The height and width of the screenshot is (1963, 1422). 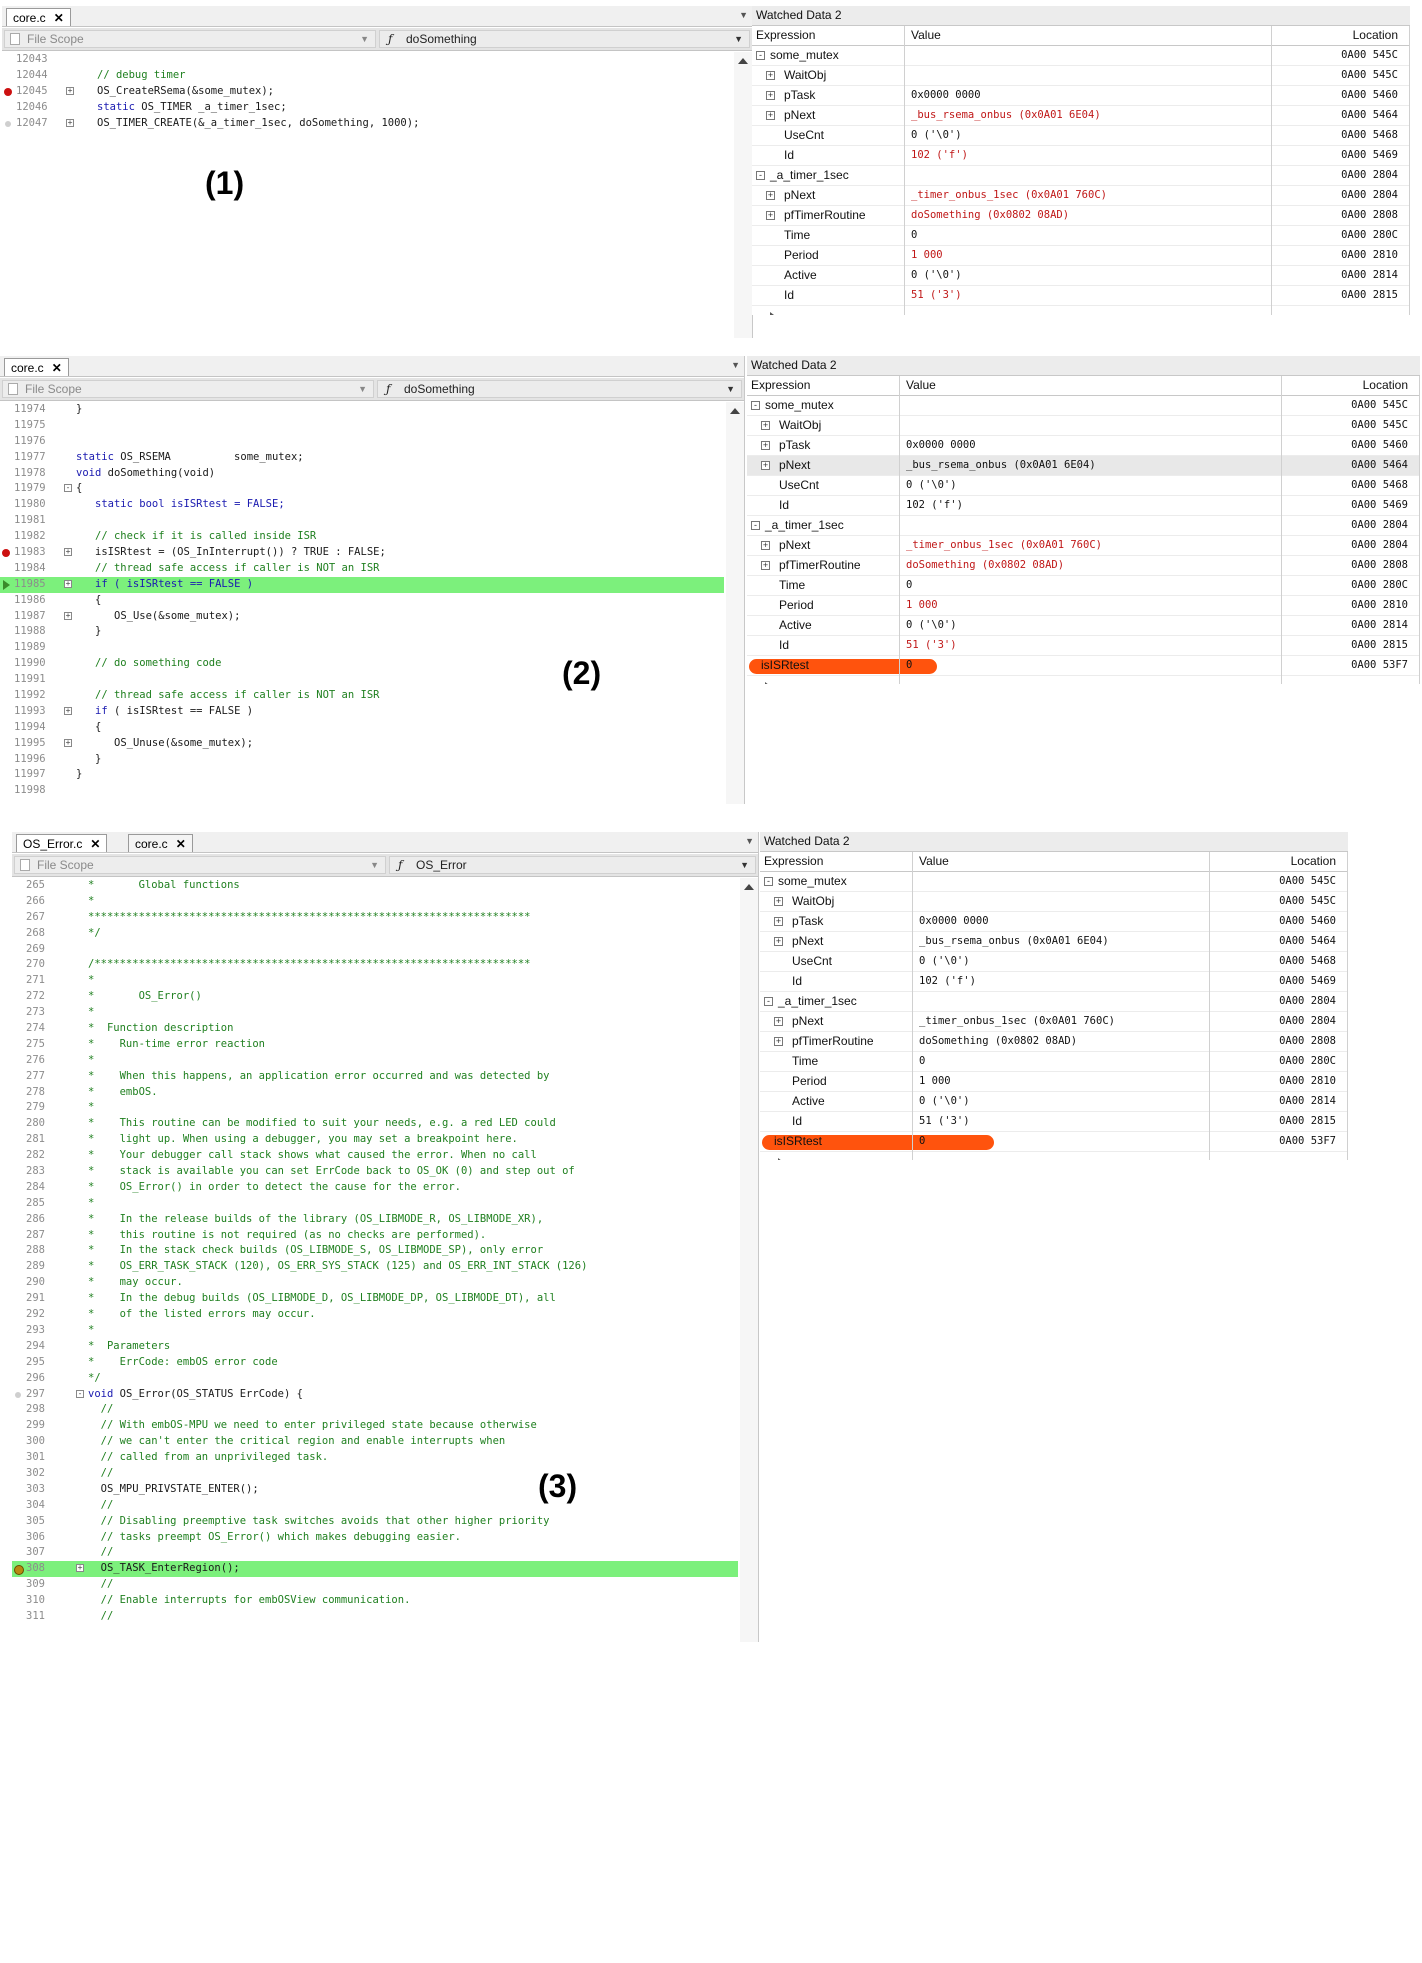 I want to click on value-cell: doSomething (0x0802 08AD), so click(x=1043, y=565).